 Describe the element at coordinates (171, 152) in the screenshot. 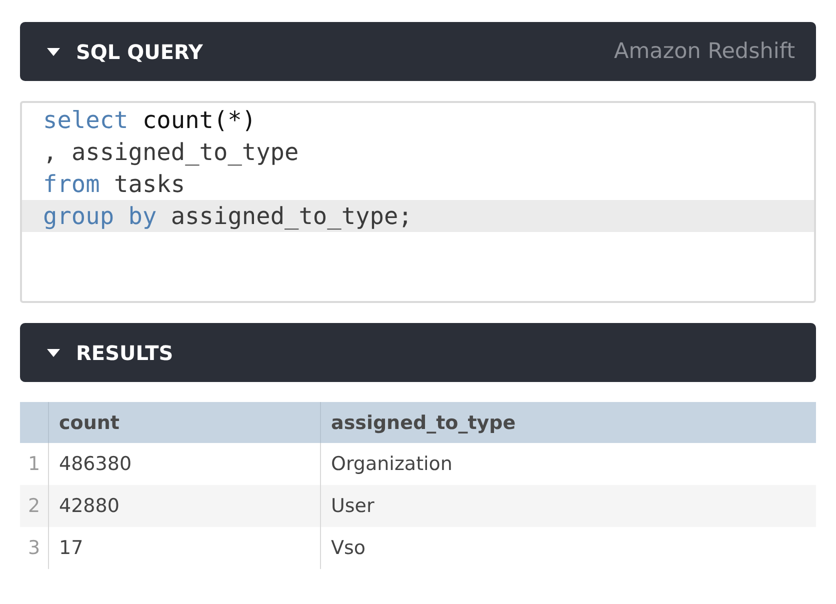

I see `code-line: , assigned_to_type` at that location.